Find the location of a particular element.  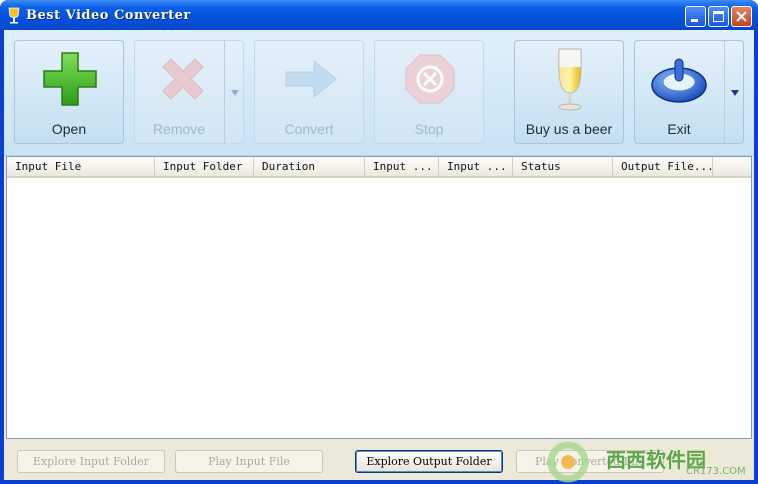

close-button is located at coordinates (741, 16).